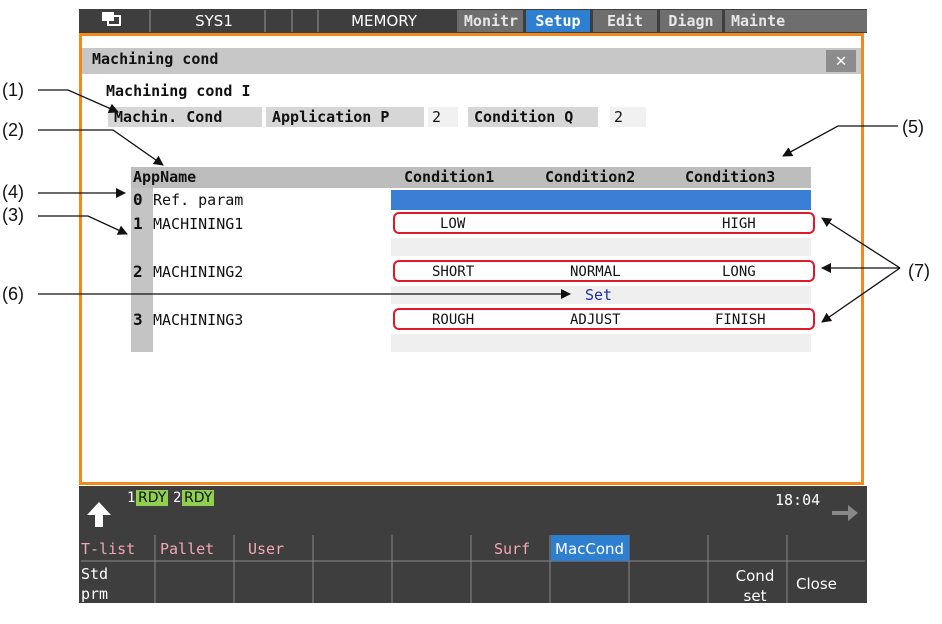 The image size is (942, 624). Describe the element at coordinates (99, 514) in the screenshot. I see `up-arrow-icon` at that location.